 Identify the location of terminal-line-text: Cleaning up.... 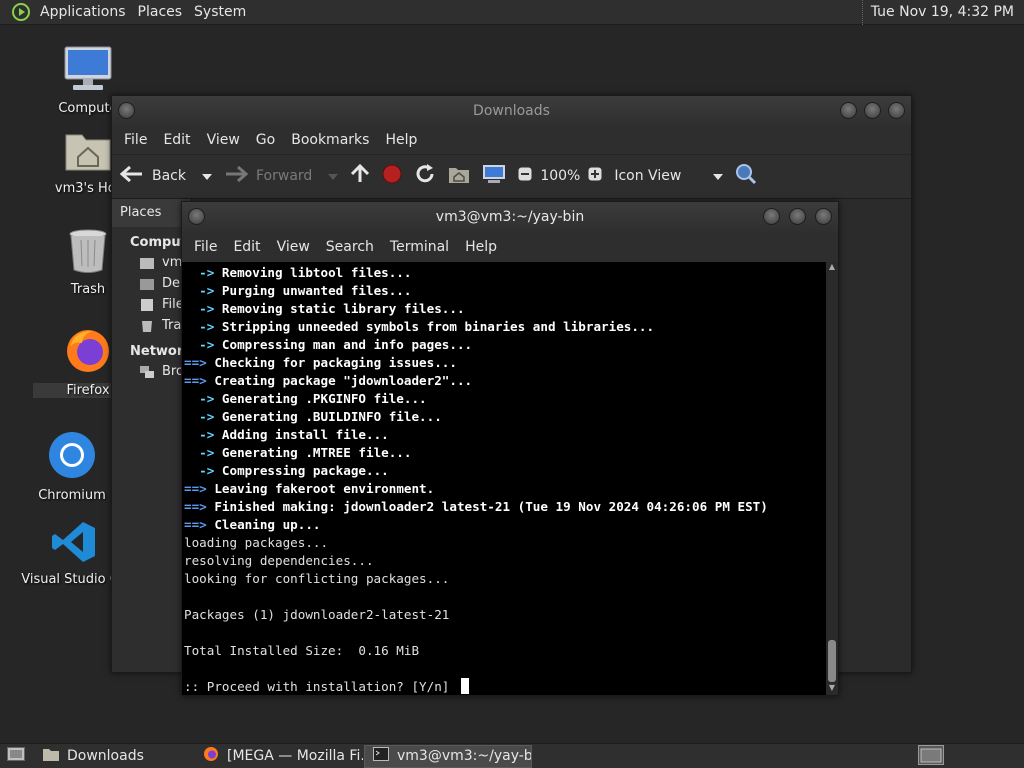
(267, 524).